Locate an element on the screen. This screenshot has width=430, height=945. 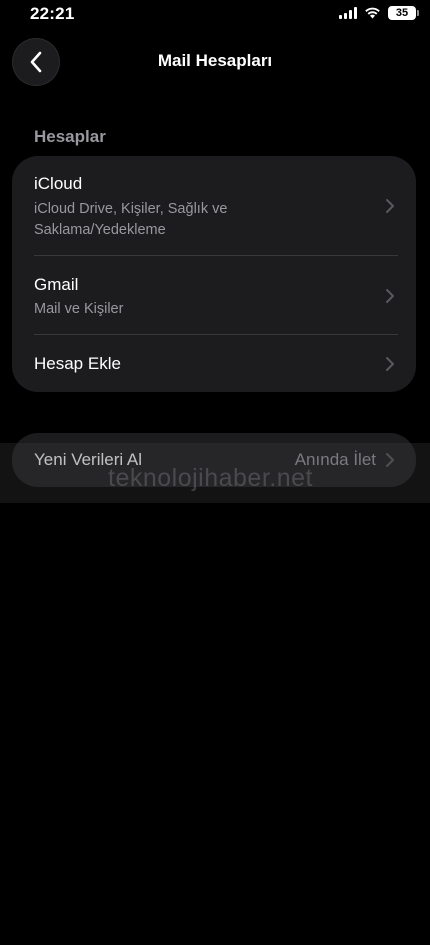
add-account-row: Hesap Ekle is located at coordinates (214, 363).